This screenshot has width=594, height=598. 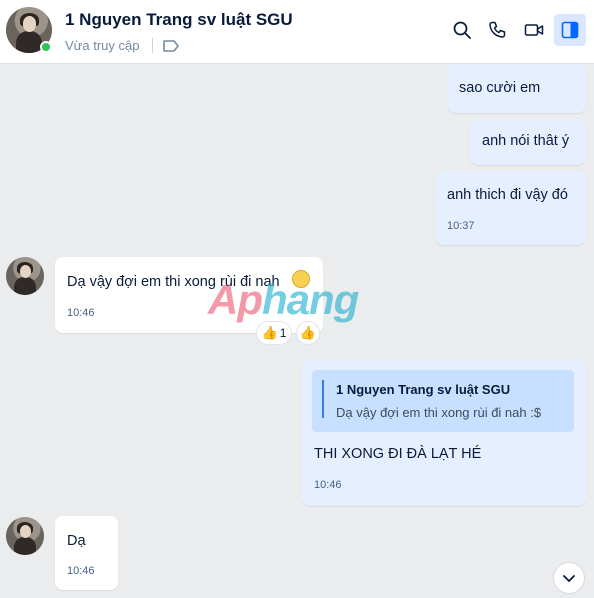 I want to click on watermark-part: Ap, so click(x=235, y=299).